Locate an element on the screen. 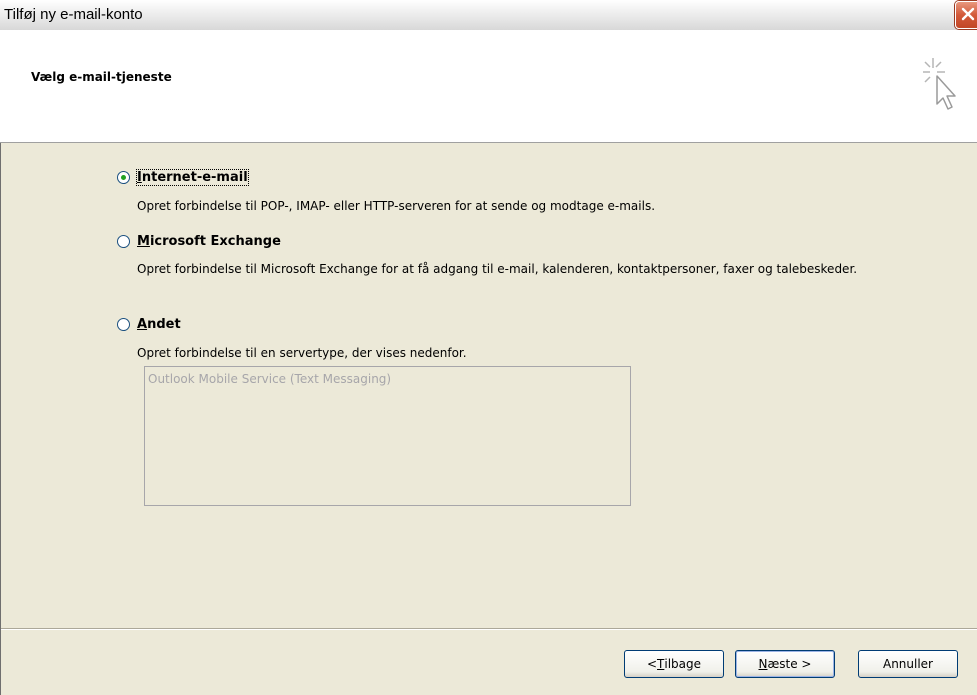 This screenshot has height=695, width=977. list-item: Outlook Mobile Service (Text Messaging) is located at coordinates (270, 379).